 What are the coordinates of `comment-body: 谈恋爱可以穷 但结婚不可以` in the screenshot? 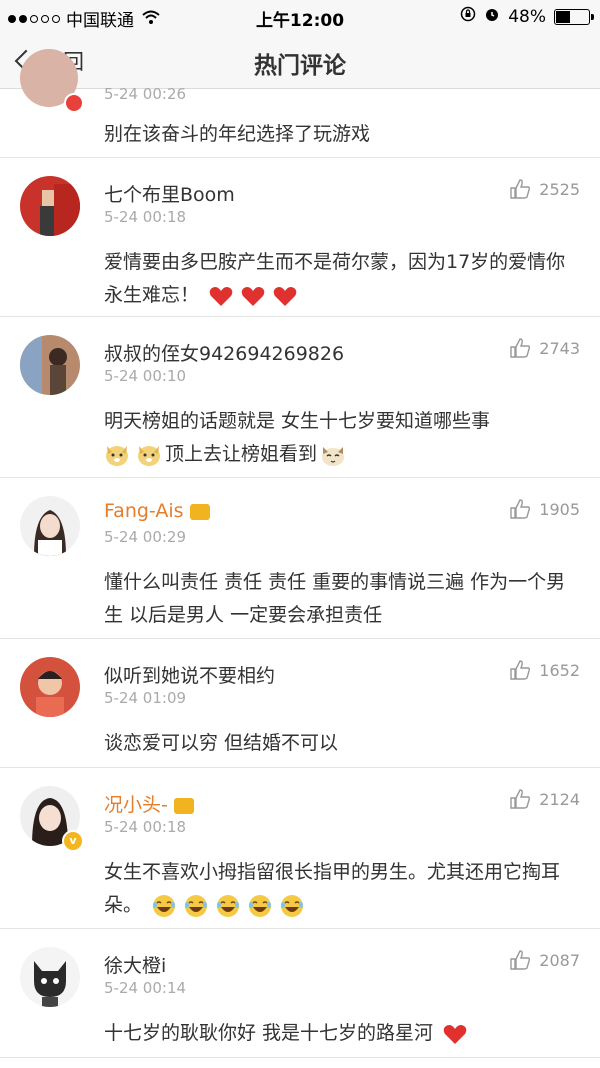 It's located at (344, 743).